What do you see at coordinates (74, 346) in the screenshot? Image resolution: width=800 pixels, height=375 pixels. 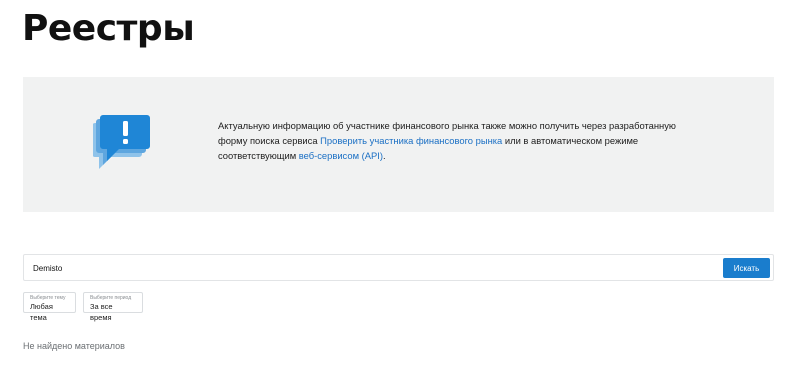 I see `empty-results-message: Не найдено материалов` at bounding box center [74, 346].